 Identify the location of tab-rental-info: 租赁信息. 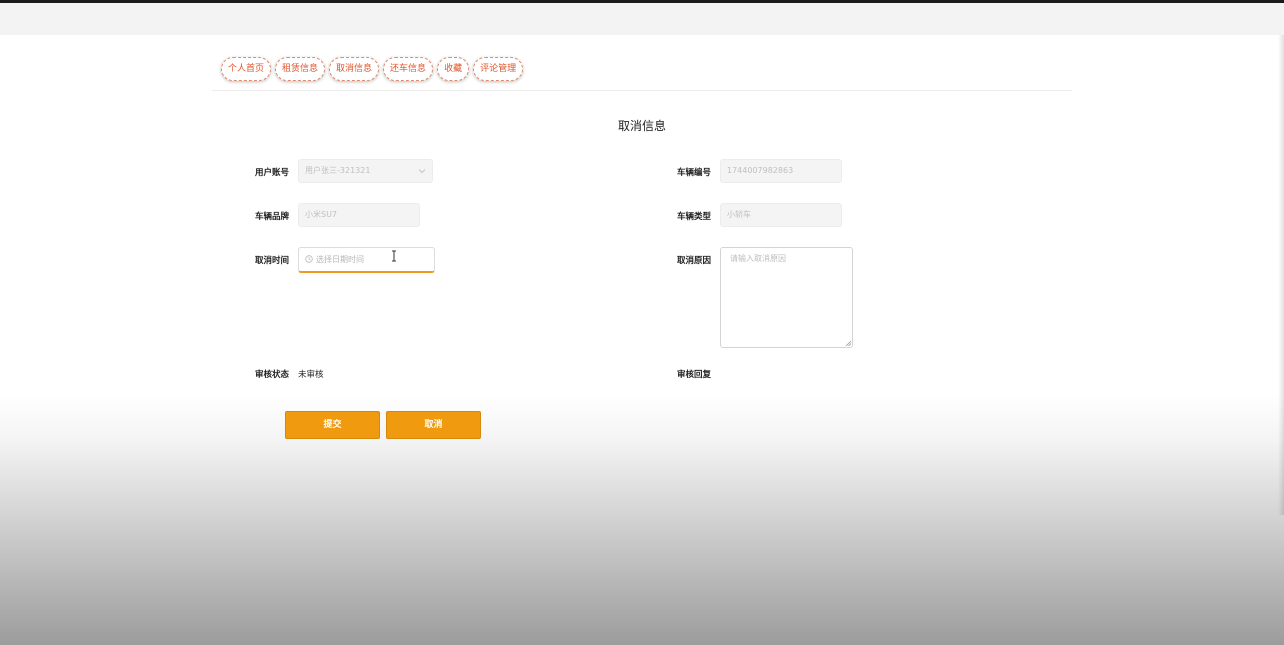
(300, 69).